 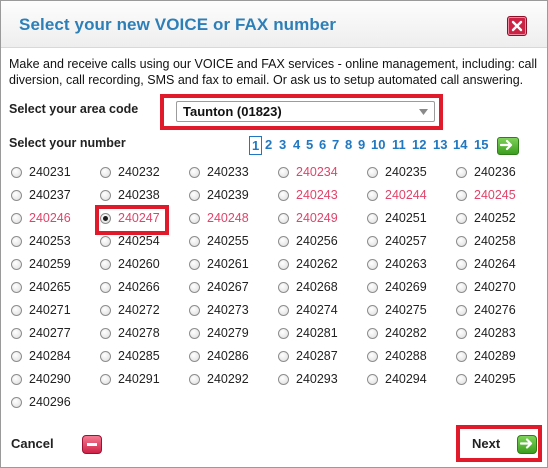 I want to click on number-option-label: 240292, so click(x=228, y=379).